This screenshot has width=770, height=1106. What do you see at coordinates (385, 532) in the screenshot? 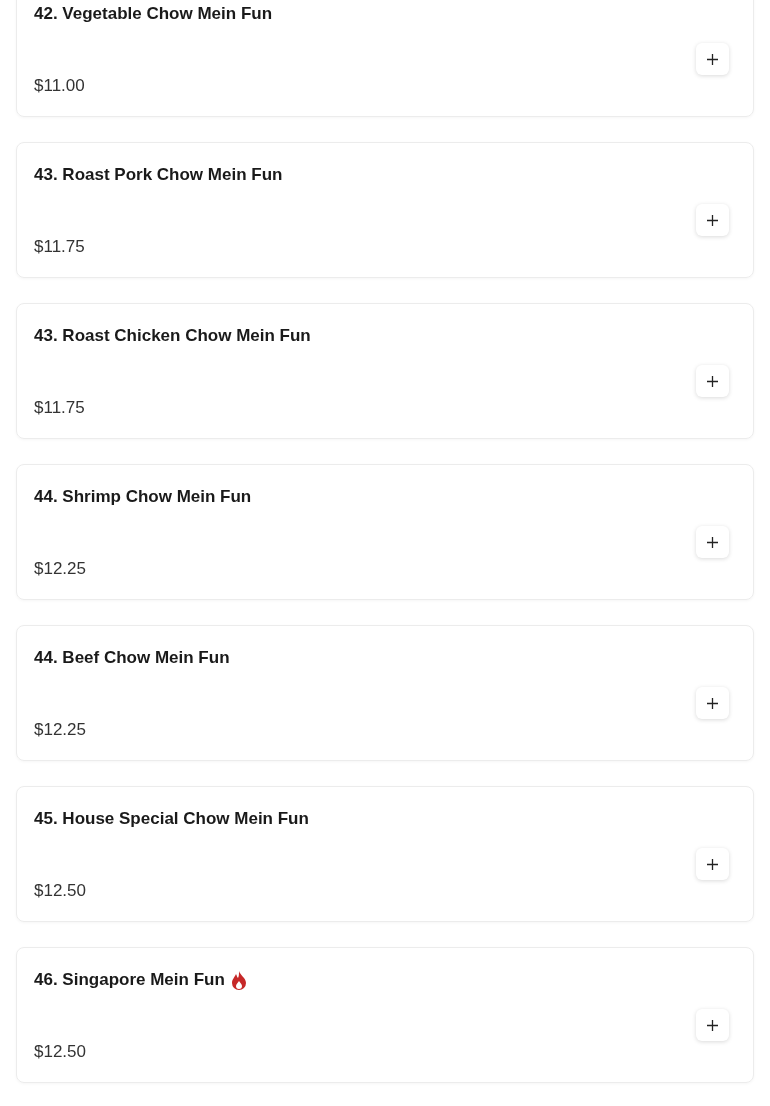
I see `menu-item-card: 44. Shrimp Chow Mein Fun $12.25` at bounding box center [385, 532].